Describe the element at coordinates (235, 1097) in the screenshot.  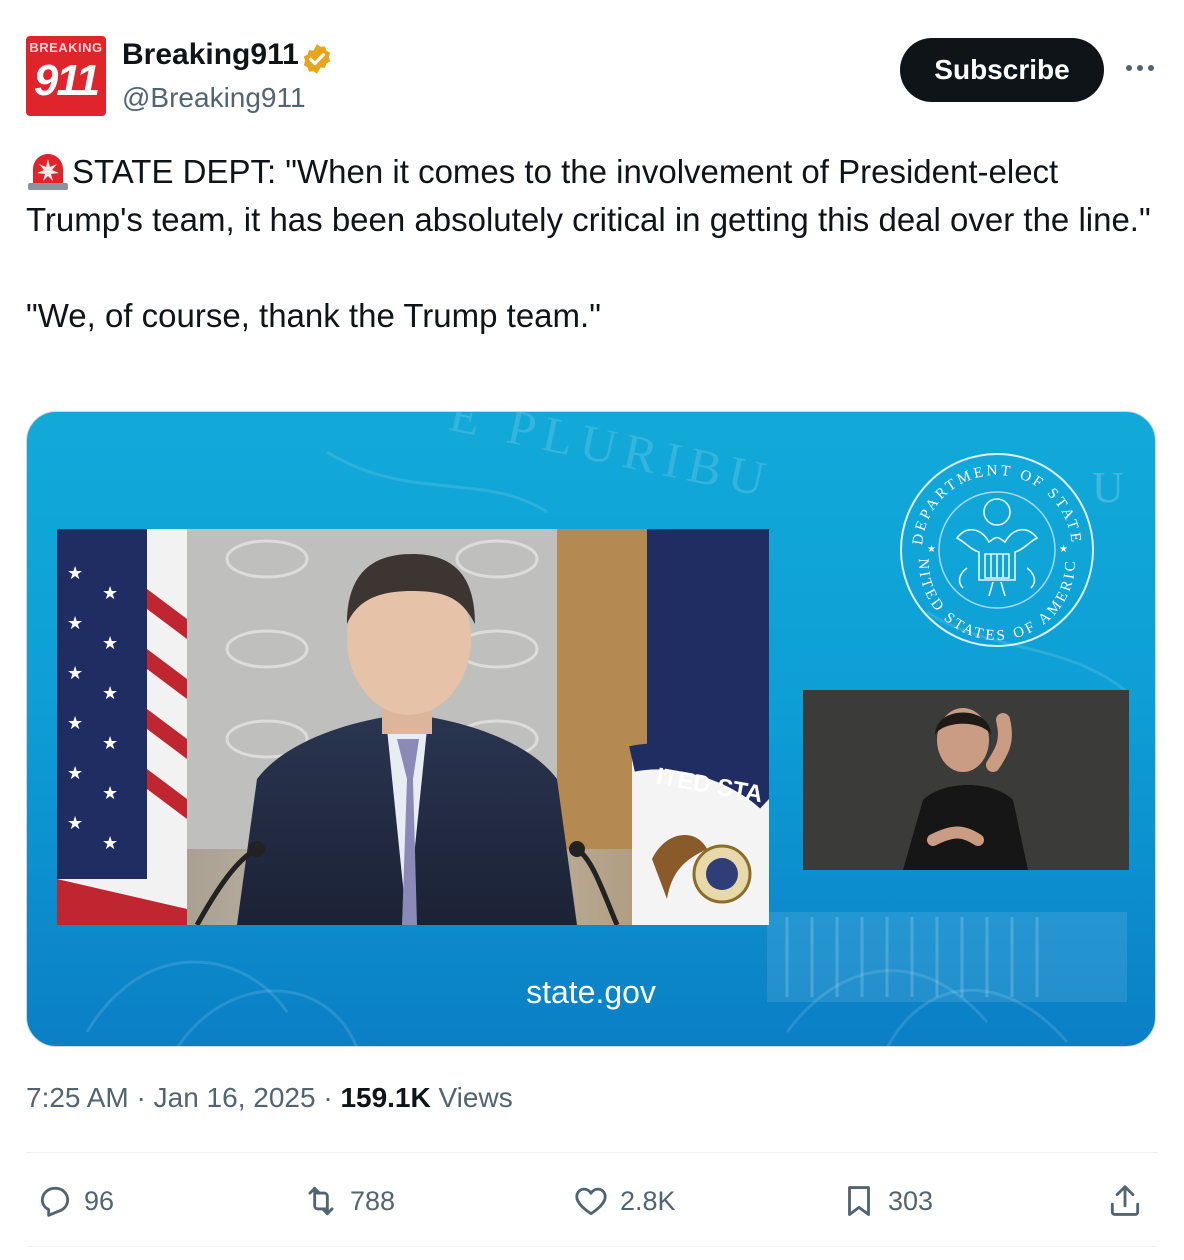
I see `tweet-date: Jan 16, 2025` at that location.